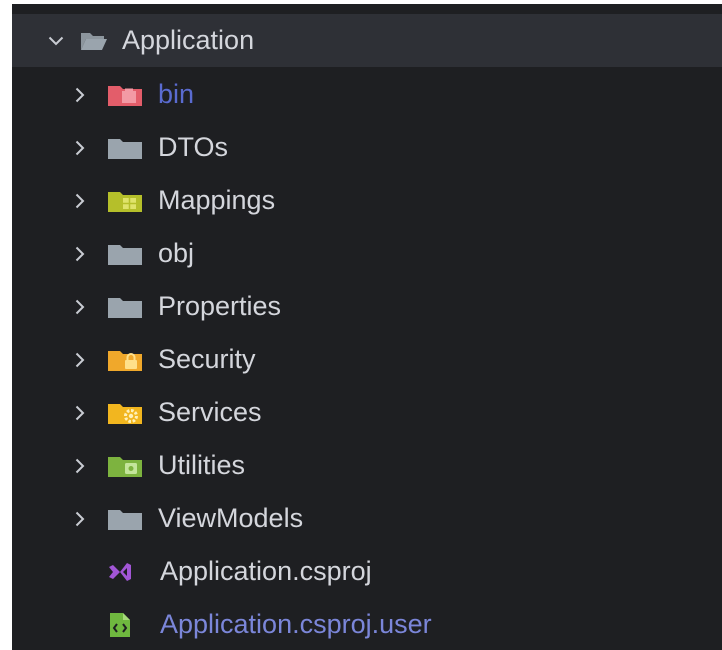 This screenshot has width=722, height=650. I want to click on folder-services-icon, so click(125, 413).